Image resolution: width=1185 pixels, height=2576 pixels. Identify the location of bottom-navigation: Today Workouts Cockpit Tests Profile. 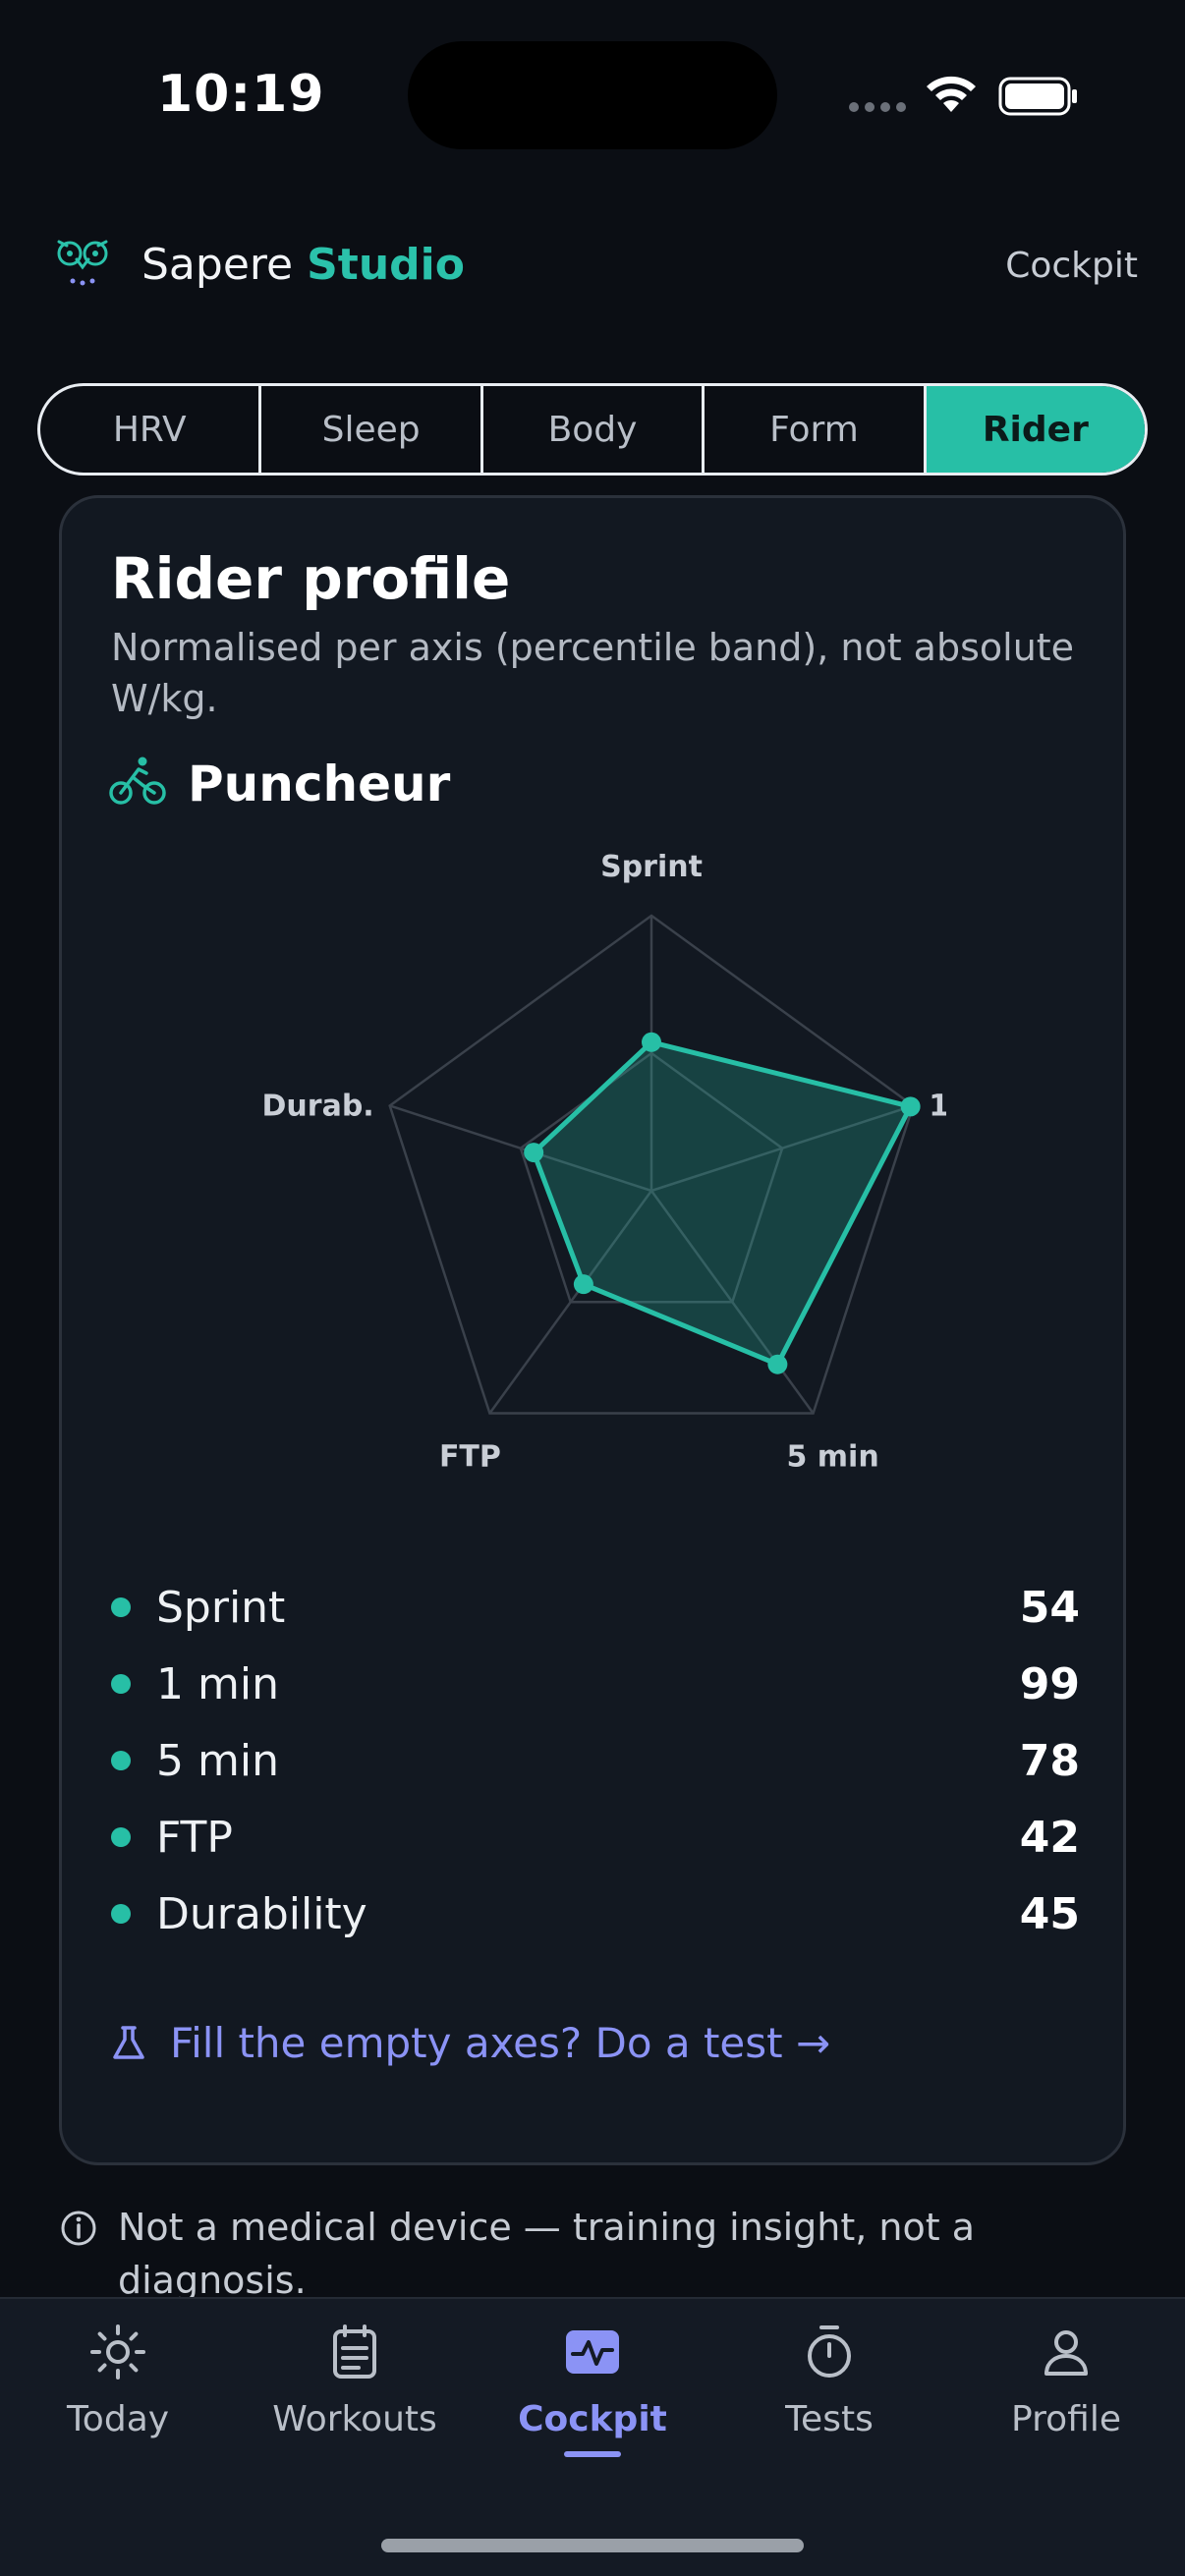
(592, 2436).